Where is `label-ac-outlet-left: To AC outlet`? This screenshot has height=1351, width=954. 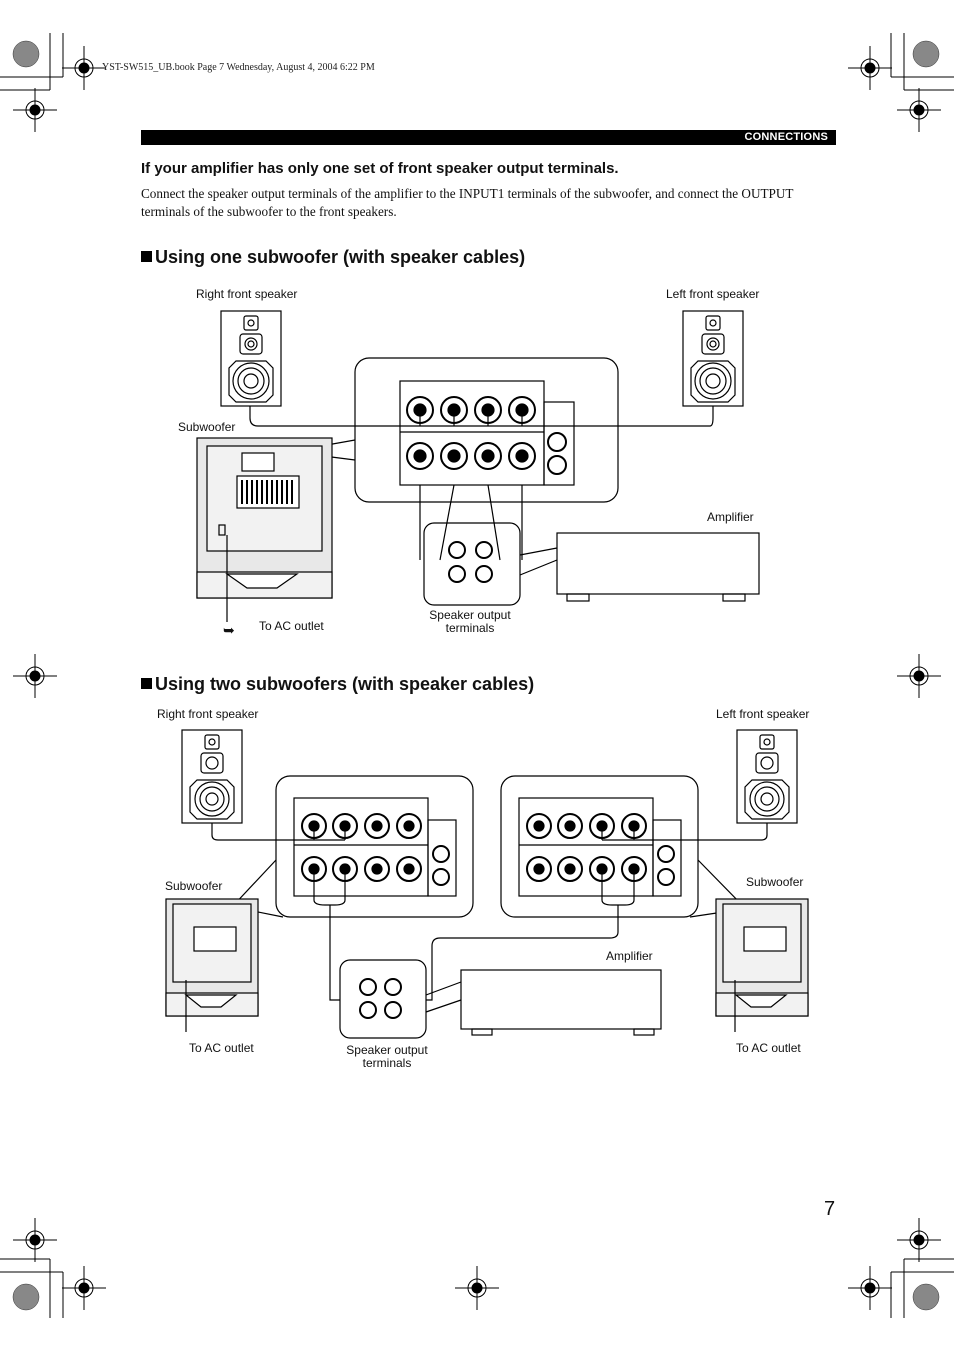
label-ac-outlet-left: To AC outlet is located at coordinates (221, 1048).